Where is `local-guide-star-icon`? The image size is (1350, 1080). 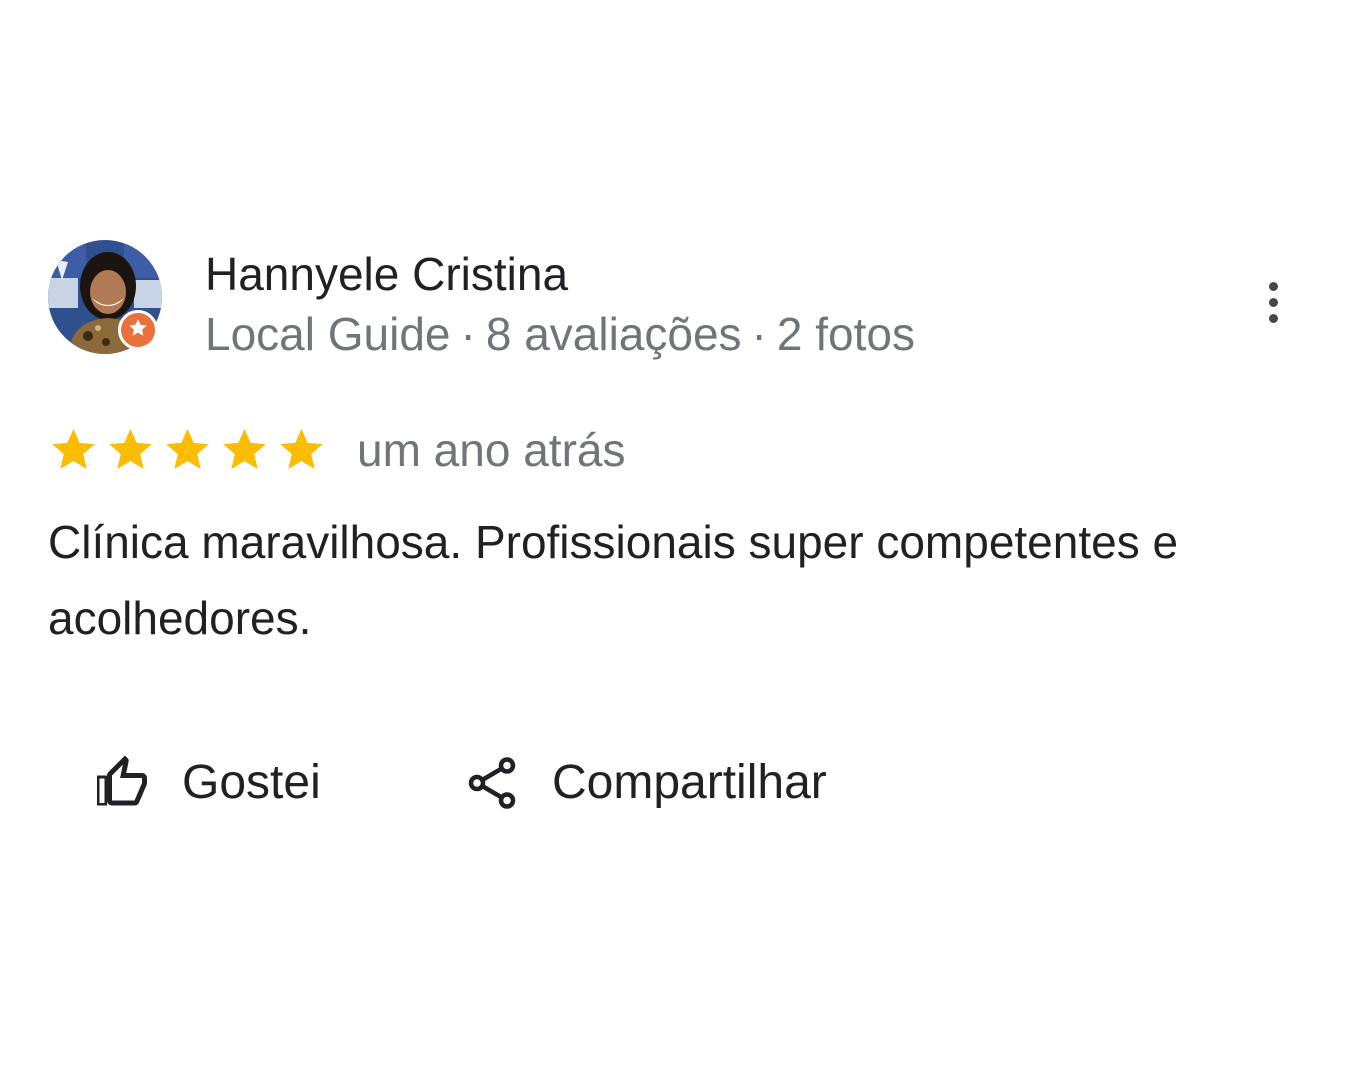
local-guide-star-icon is located at coordinates (138, 330).